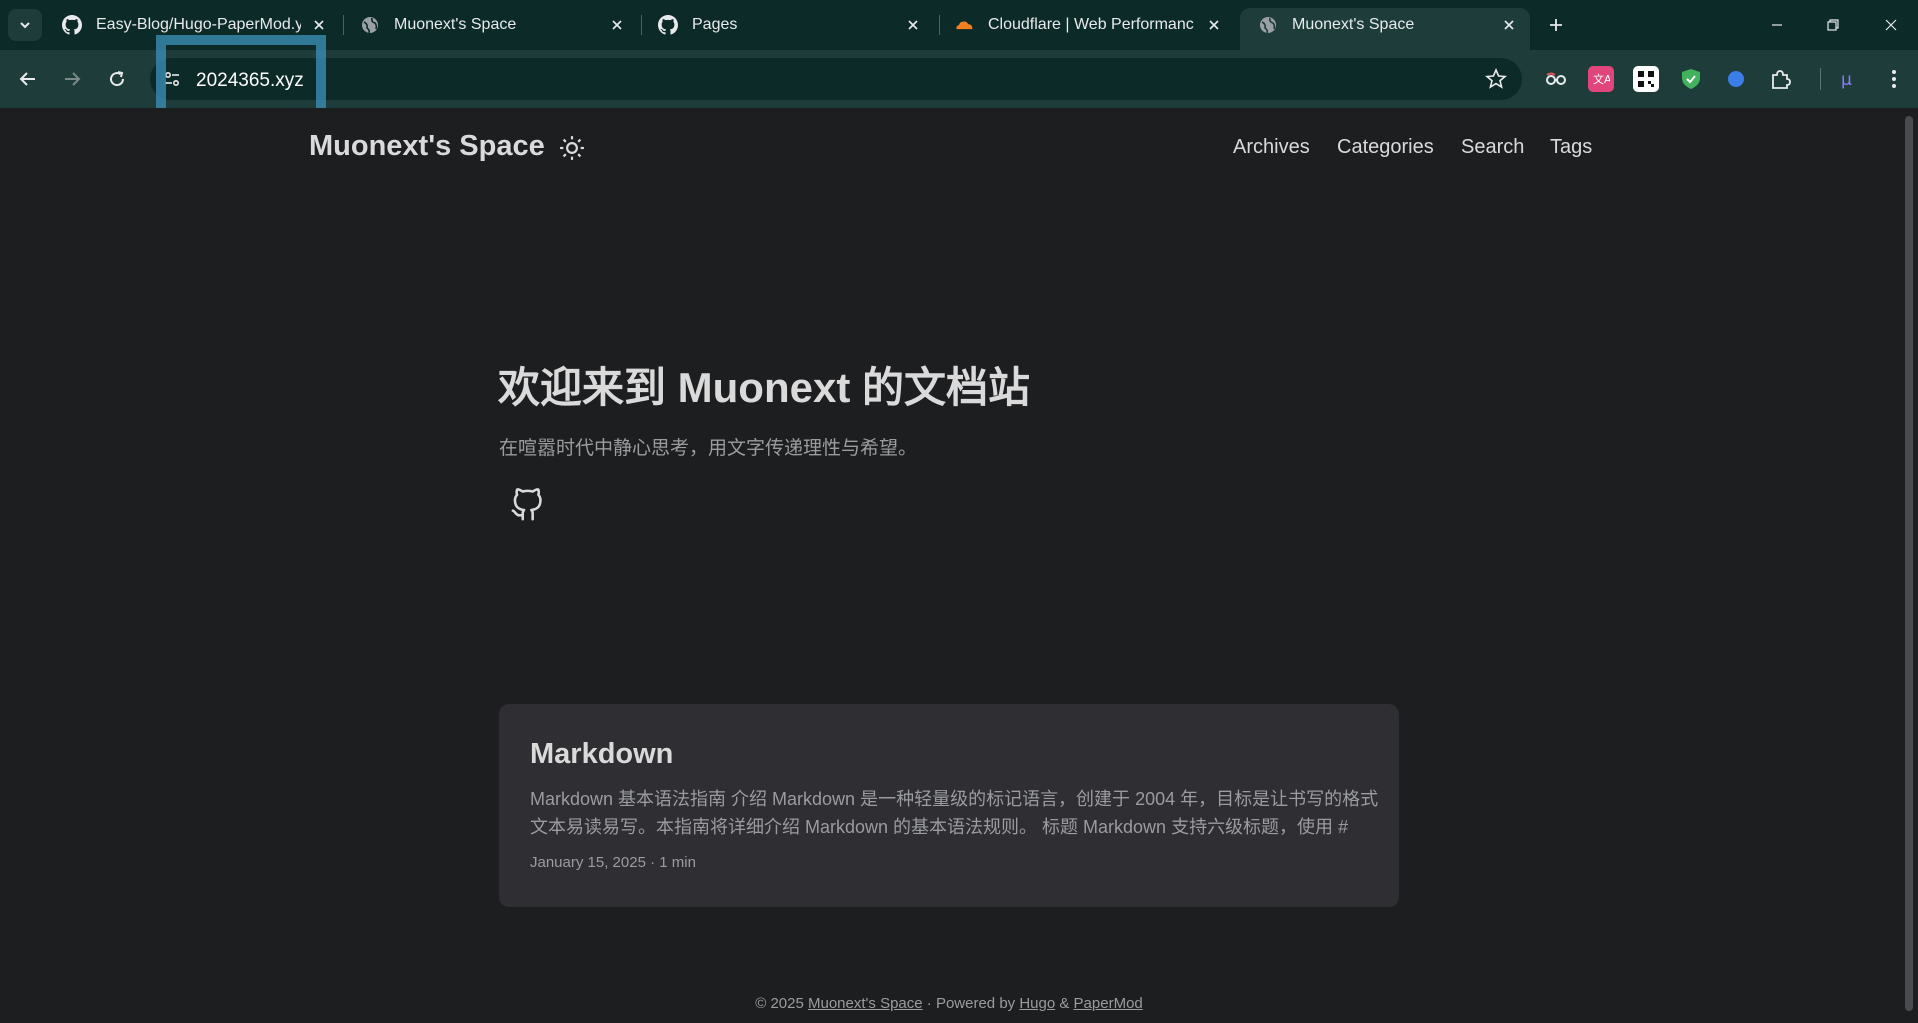 The height and width of the screenshot is (1023, 1918). I want to click on minimize-button, so click(1777, 25).